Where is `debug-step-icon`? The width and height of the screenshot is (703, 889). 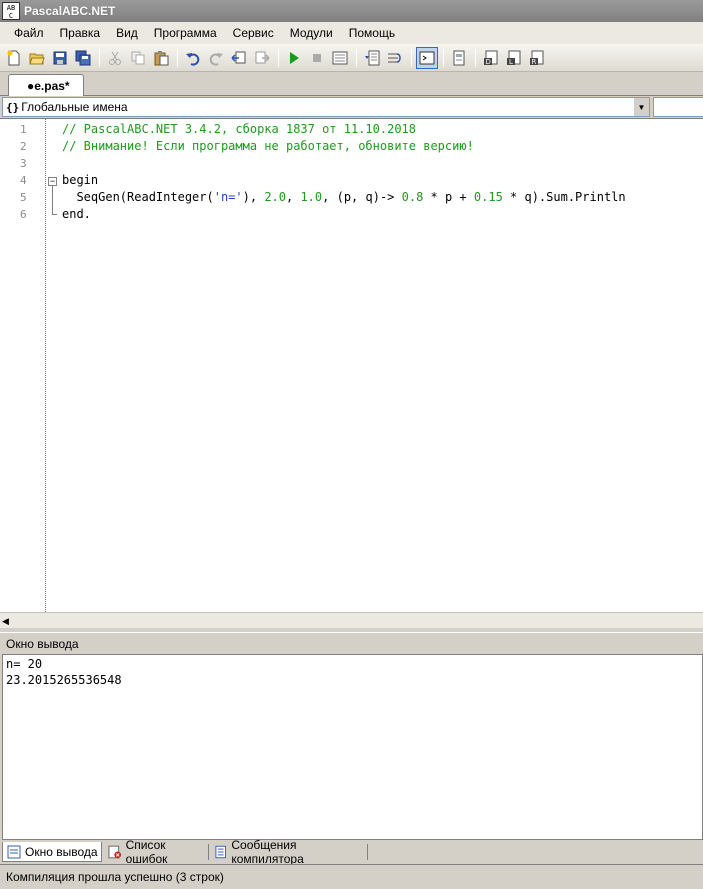 debug-step-icon is located at coordinates (372, 58).